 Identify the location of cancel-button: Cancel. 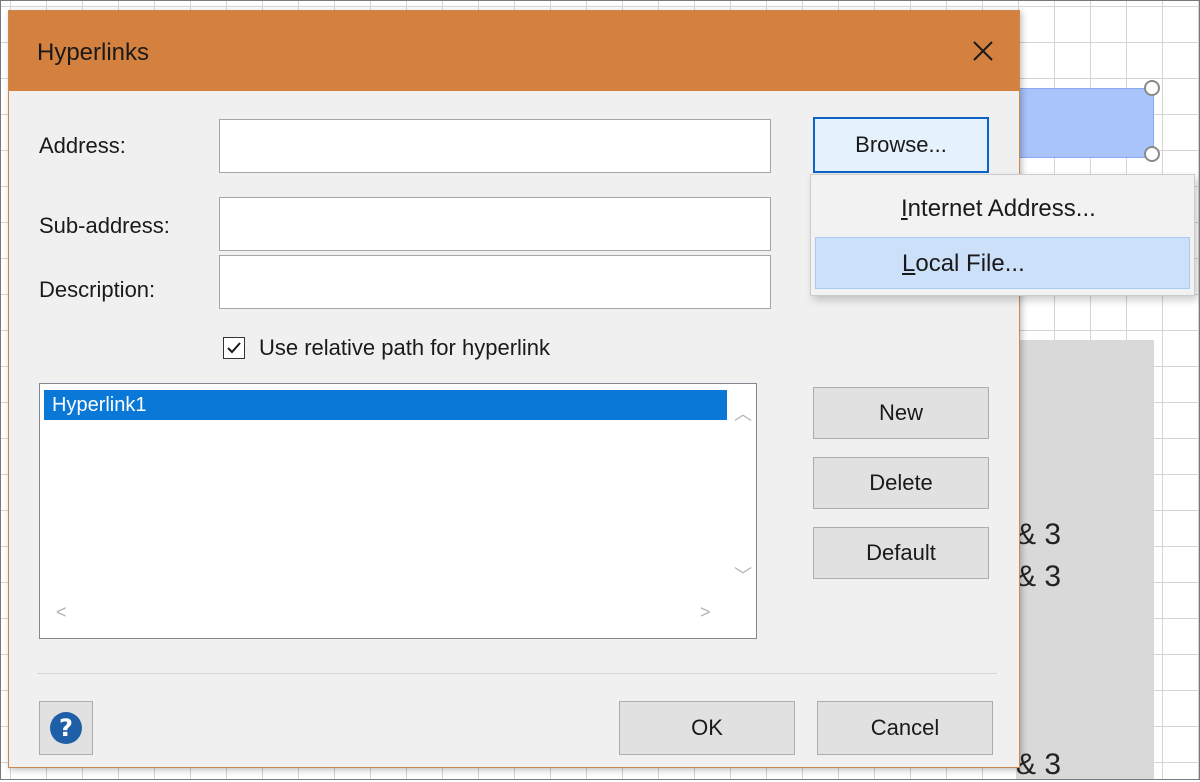
(905, 728).